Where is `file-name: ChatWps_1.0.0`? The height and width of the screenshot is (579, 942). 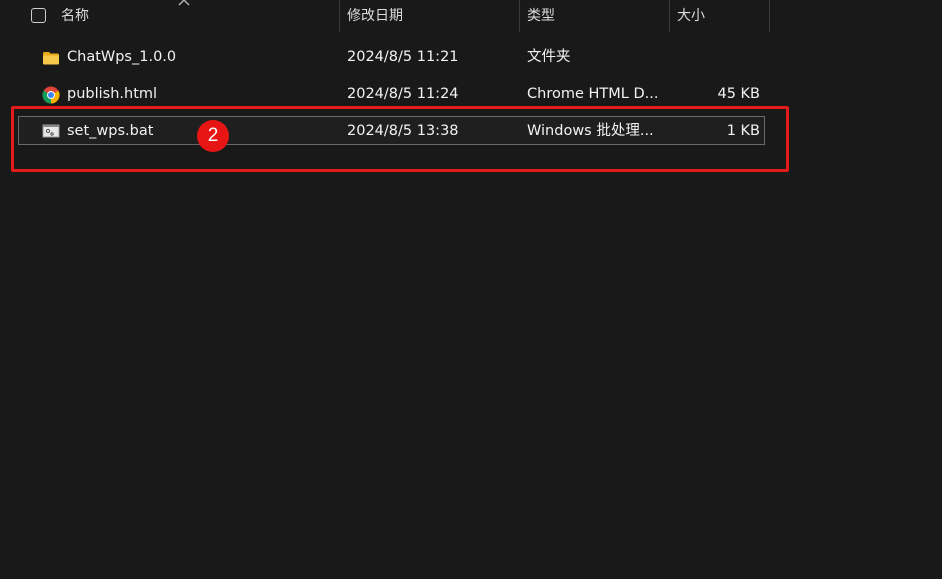
file-name: ChatWps_1.0.0 is located at coordinates (122, 57).